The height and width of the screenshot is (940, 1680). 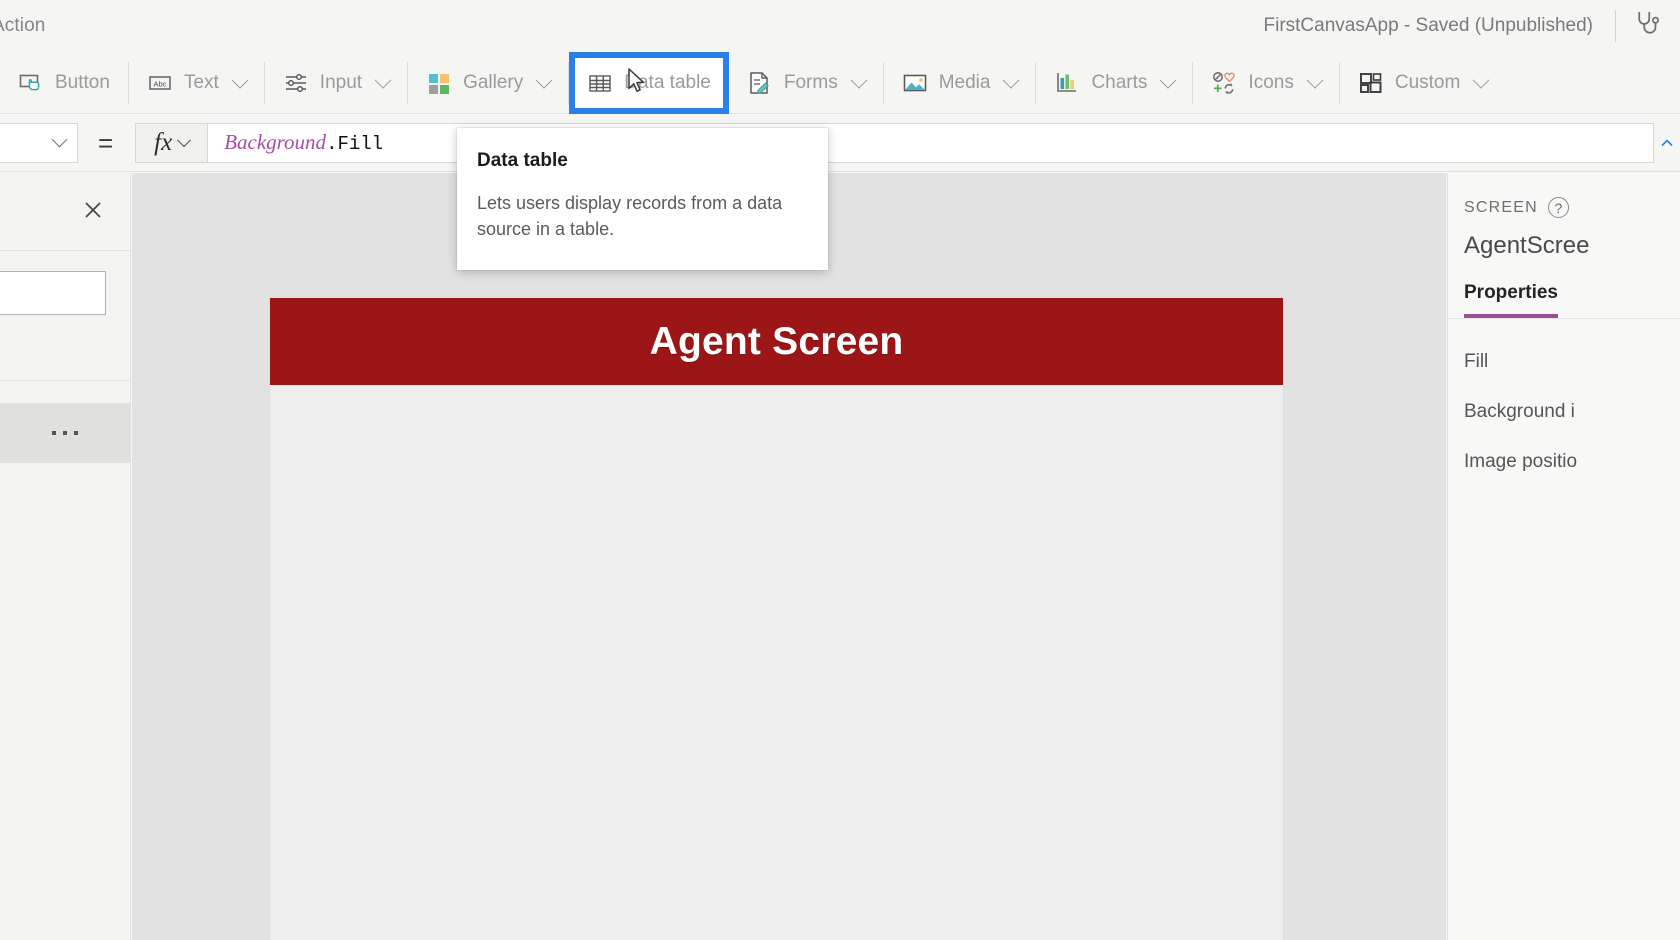 I want to click on svg-text: Abc, so click(x=159, y=83).